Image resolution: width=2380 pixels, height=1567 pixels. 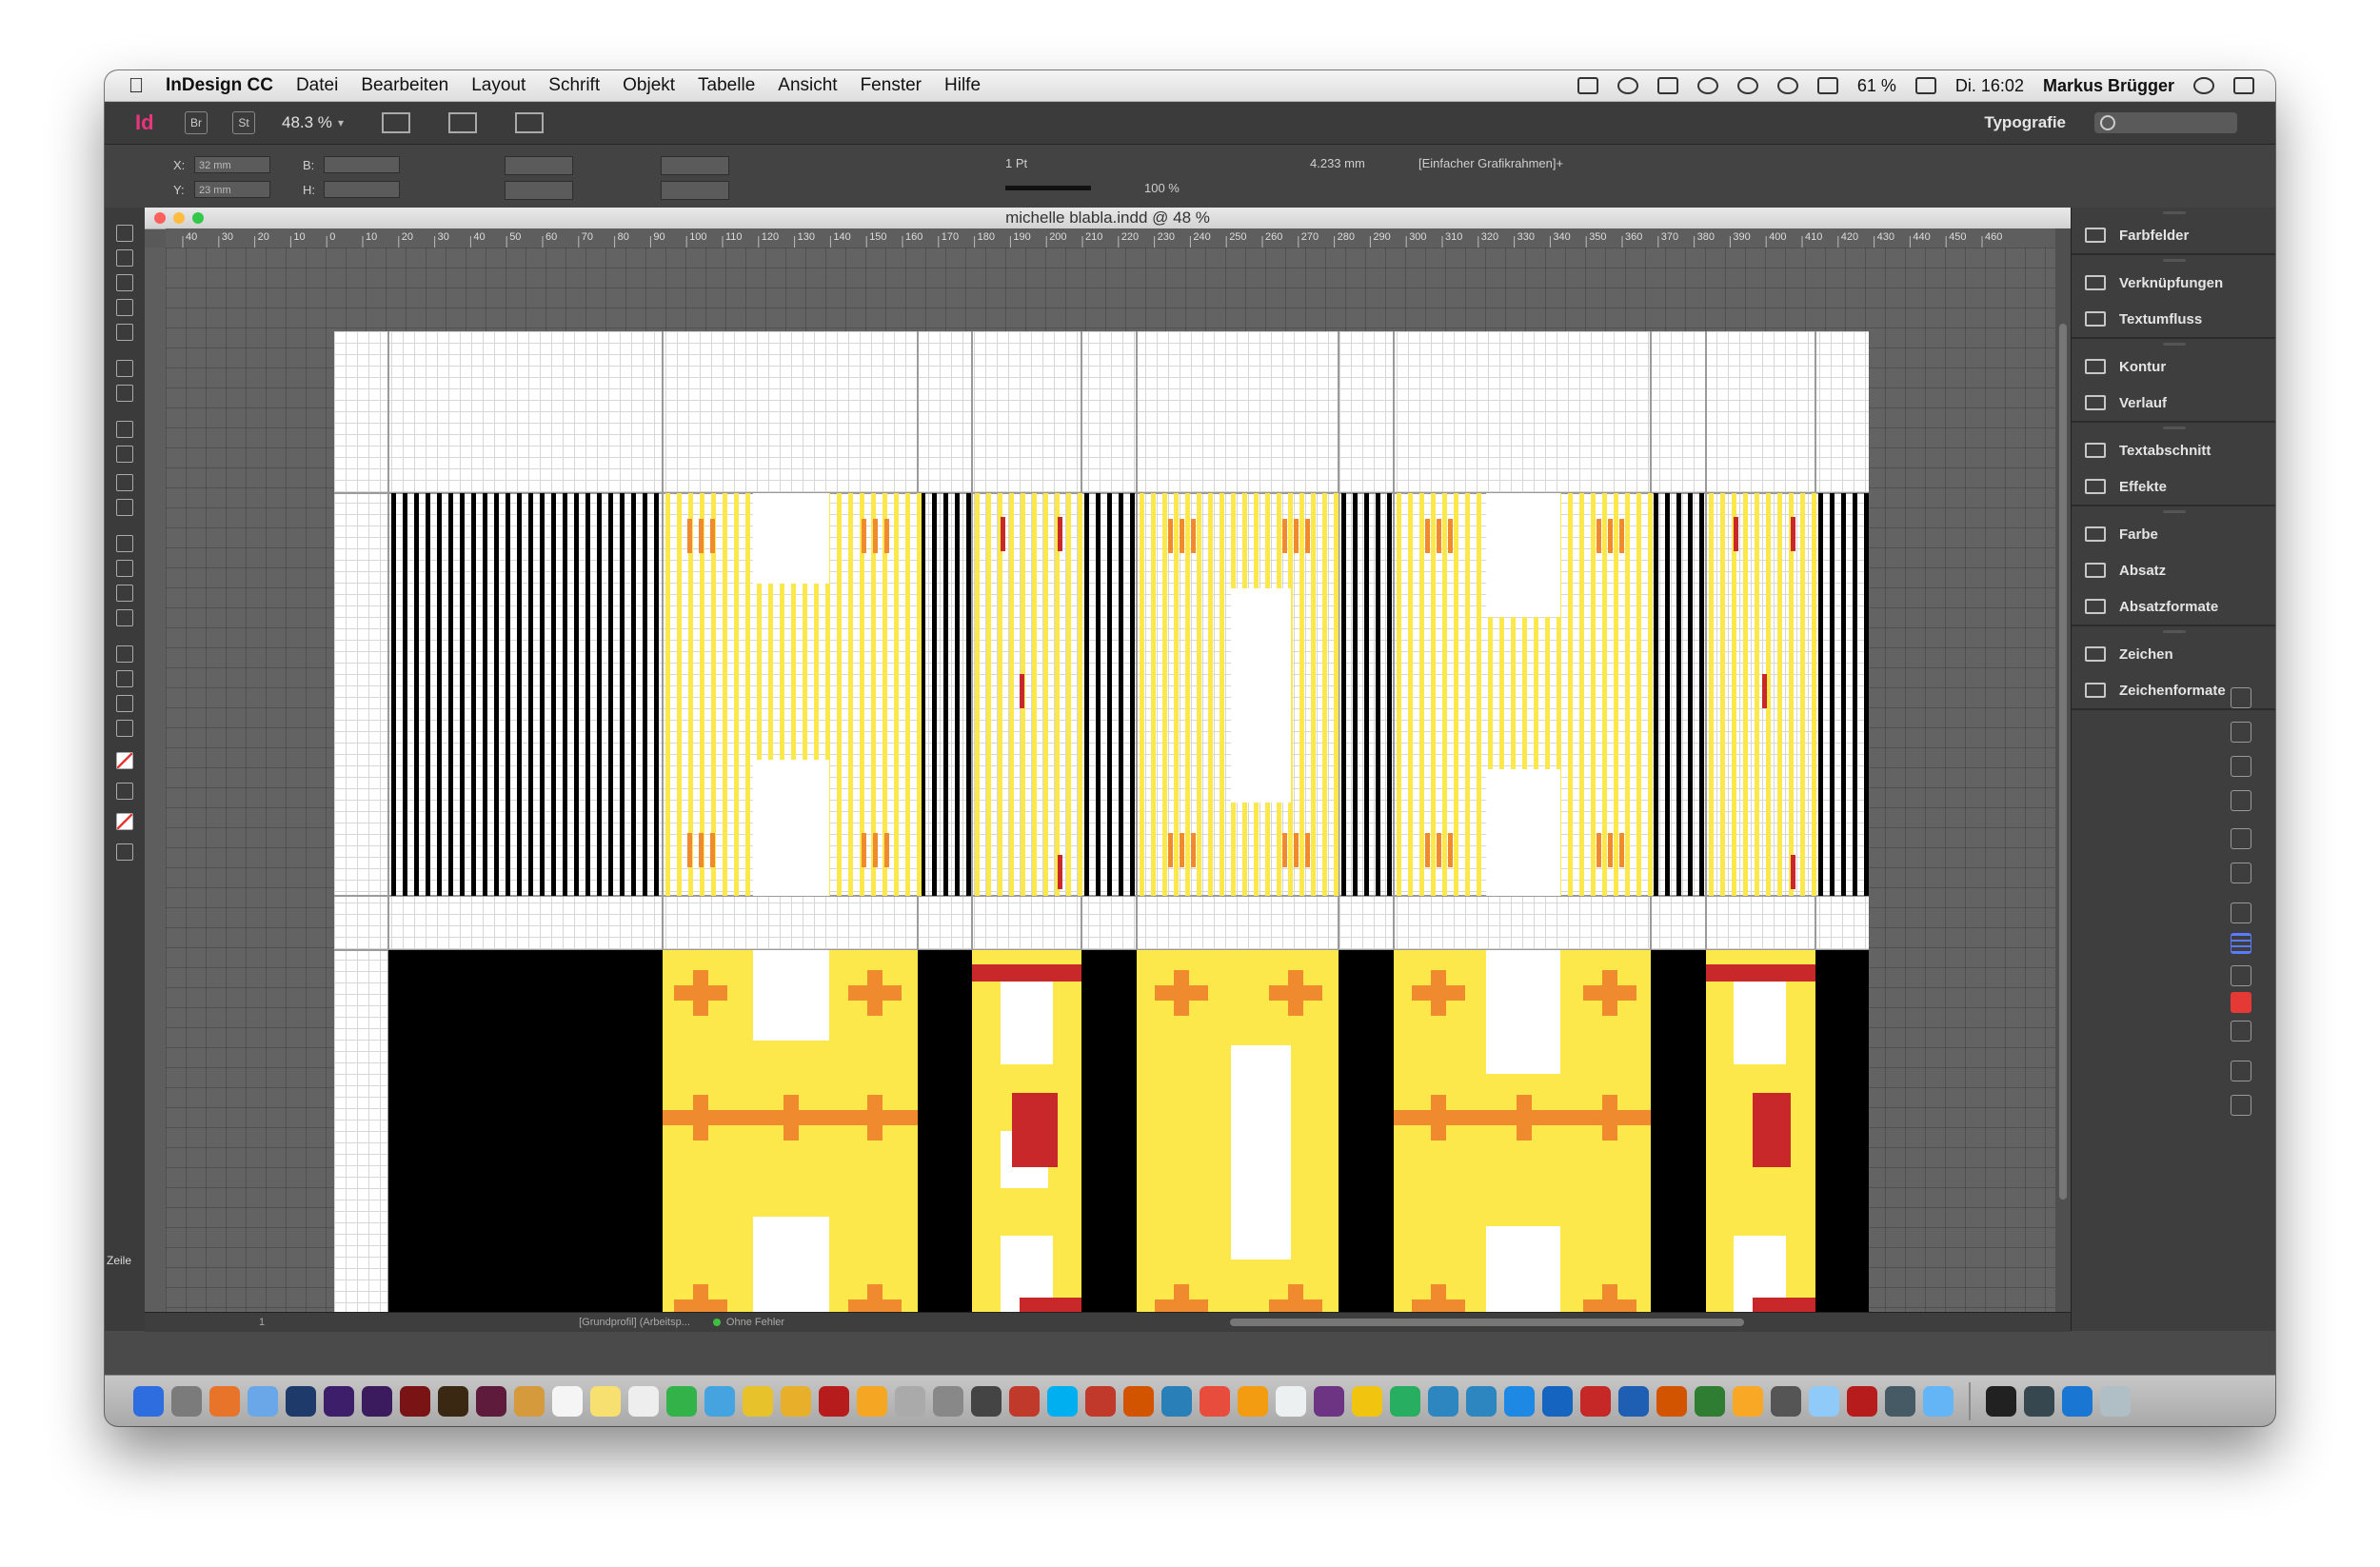 What do you see at coordinates (2001, 1401) in the screenshot?
I see `dock-app-terminal-icon` at bounding box center [2001, 1401].